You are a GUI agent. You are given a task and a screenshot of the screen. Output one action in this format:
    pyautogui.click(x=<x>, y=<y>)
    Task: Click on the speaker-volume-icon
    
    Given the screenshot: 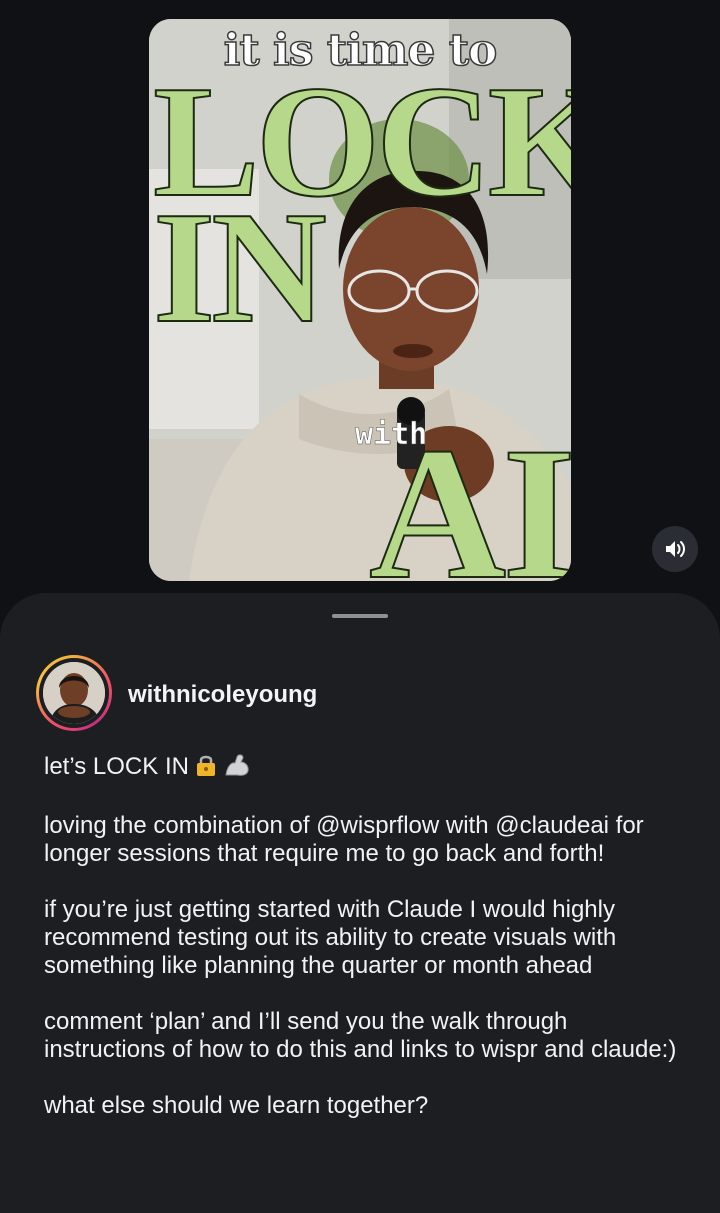 What is the action you would take?
    pyautogui.click(x=675, y=549)
    